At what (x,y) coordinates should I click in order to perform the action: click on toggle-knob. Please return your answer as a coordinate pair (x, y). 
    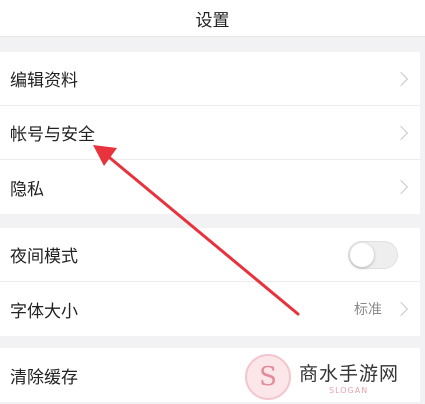
    Looking at the image, I should click on (362, 254).